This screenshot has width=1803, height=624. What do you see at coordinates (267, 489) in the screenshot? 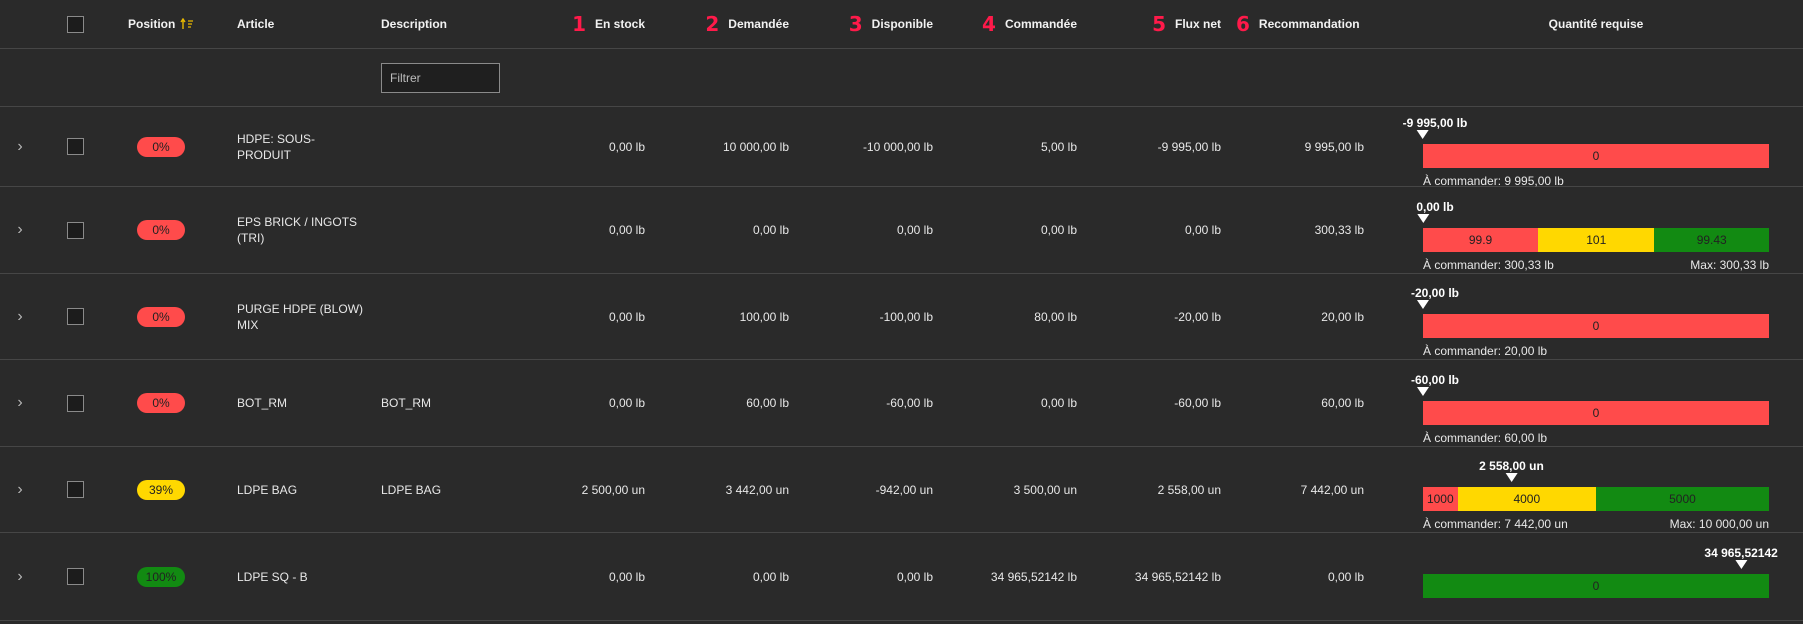
I see `article-name: LDPE BAG` at bounding box center [267, 489].